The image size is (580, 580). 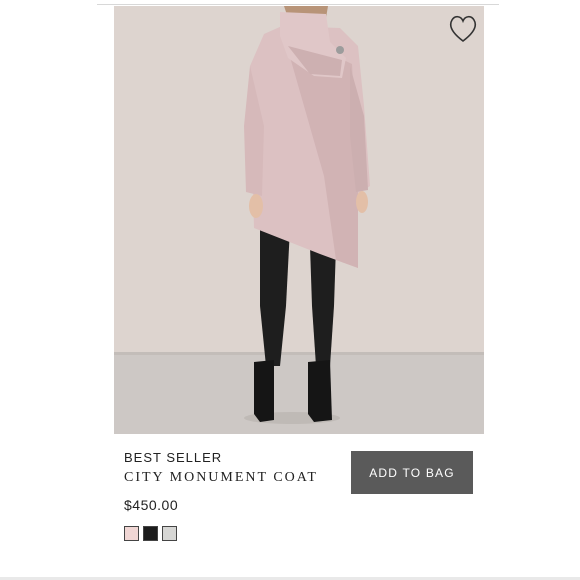 I want to click on wishlist-heart-icon, so click(x=463, y=29).